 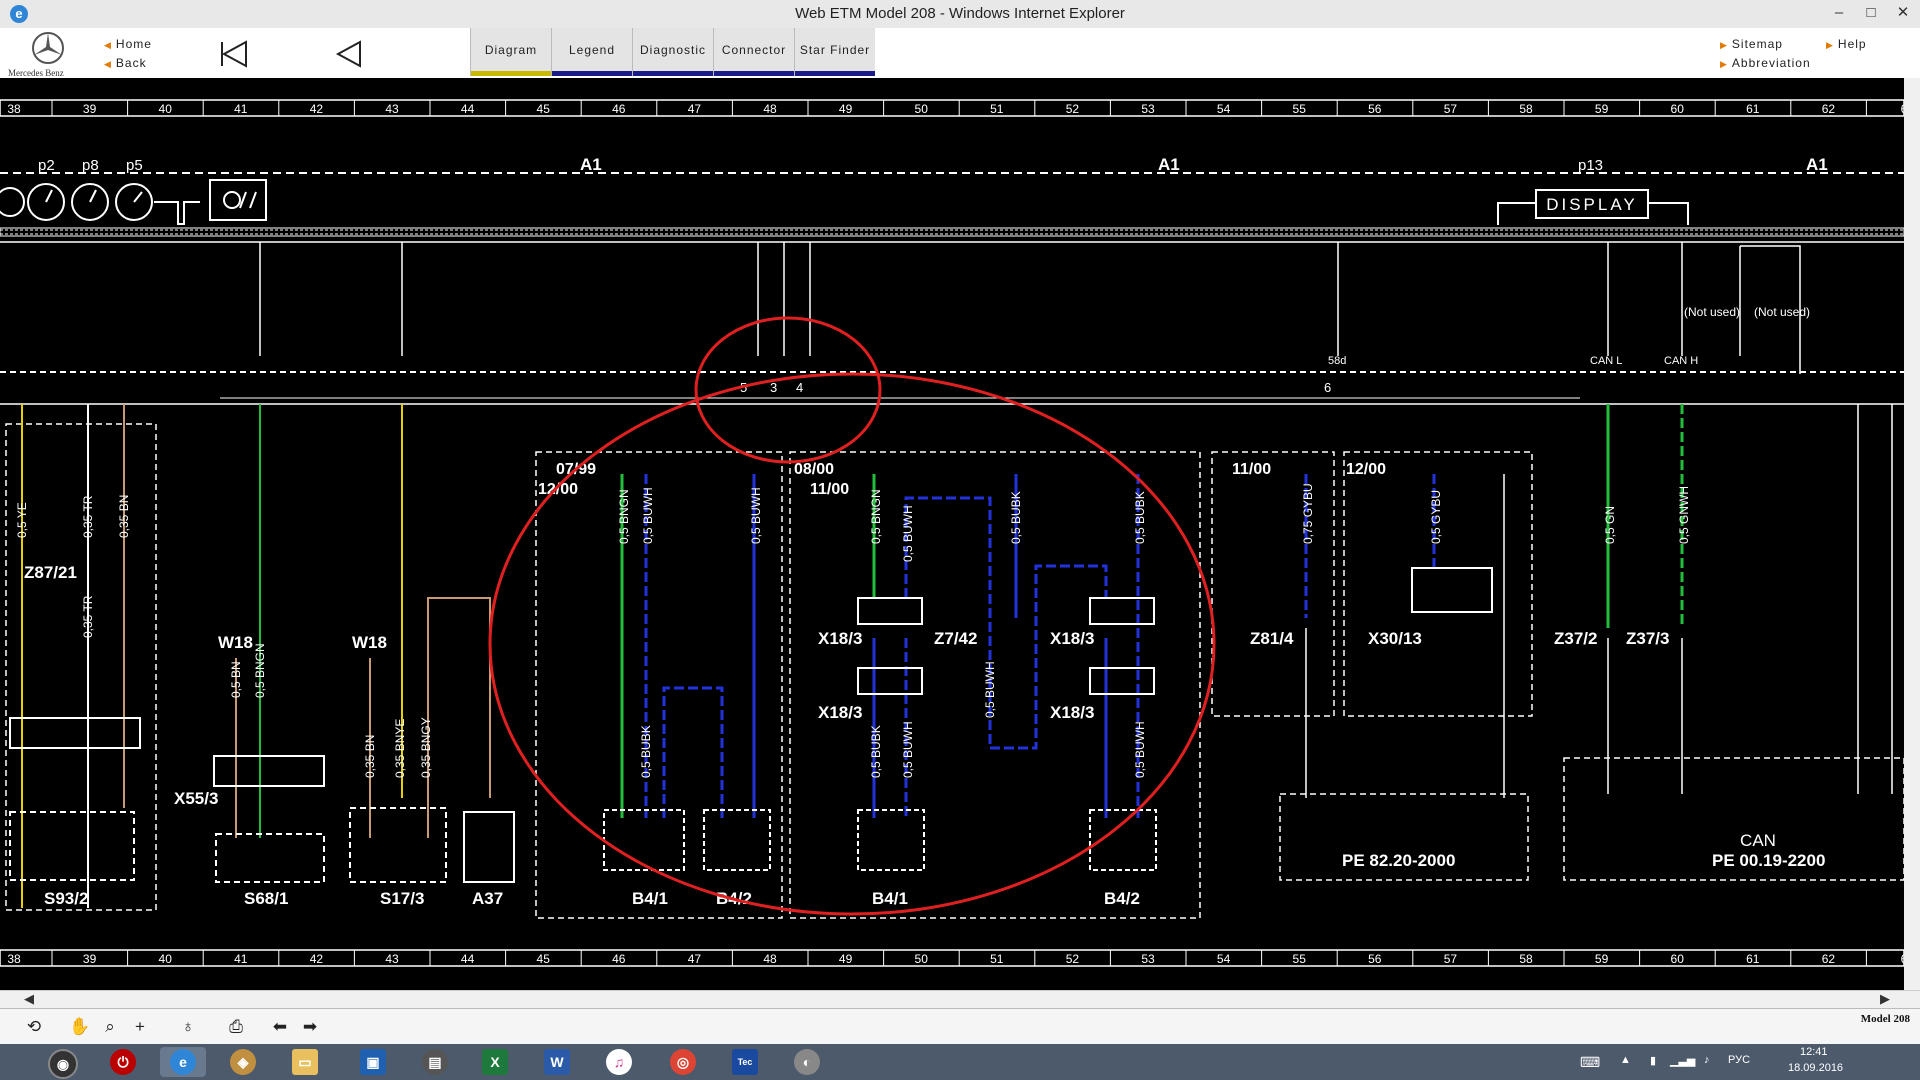 I want to click on wire-label: 0,35 BN, so click(x=124, y=516).